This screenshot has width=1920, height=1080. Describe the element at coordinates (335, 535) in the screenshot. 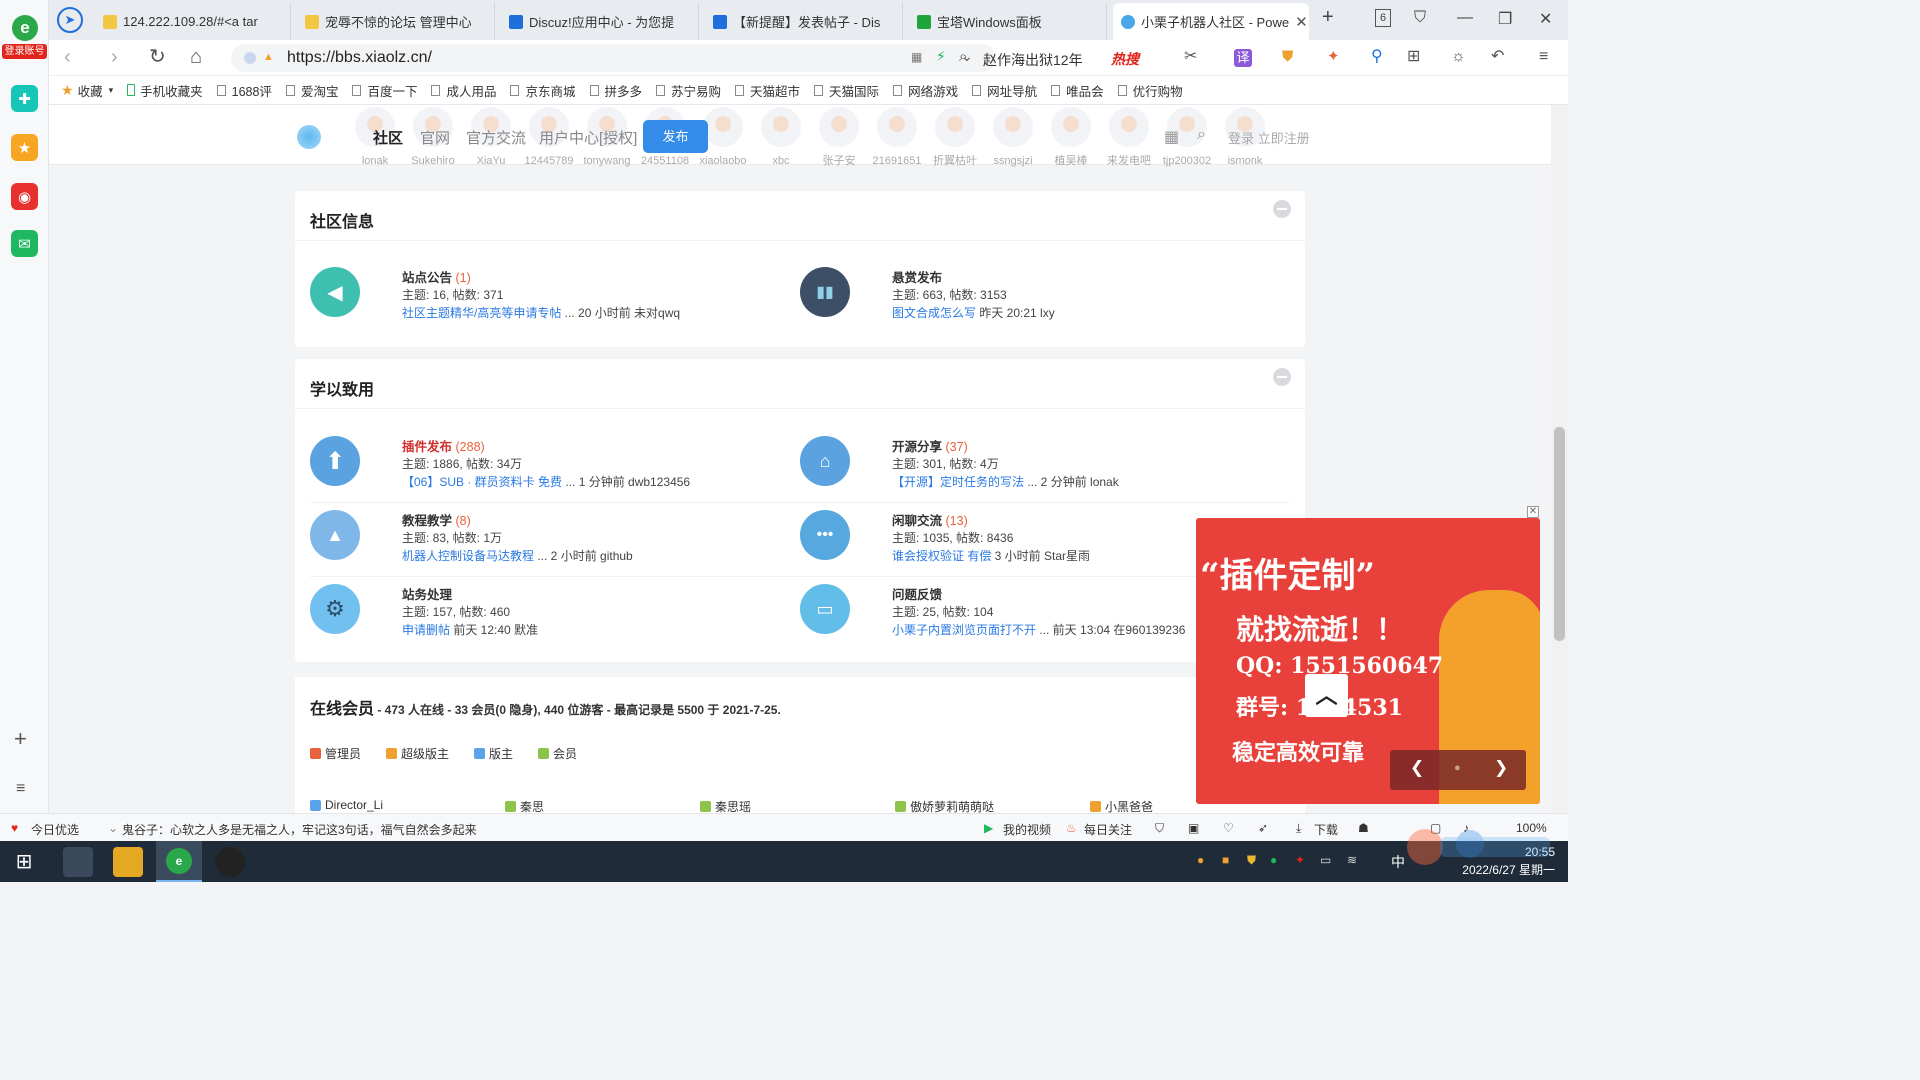

I see `rocket-icon: ▲` at that location.